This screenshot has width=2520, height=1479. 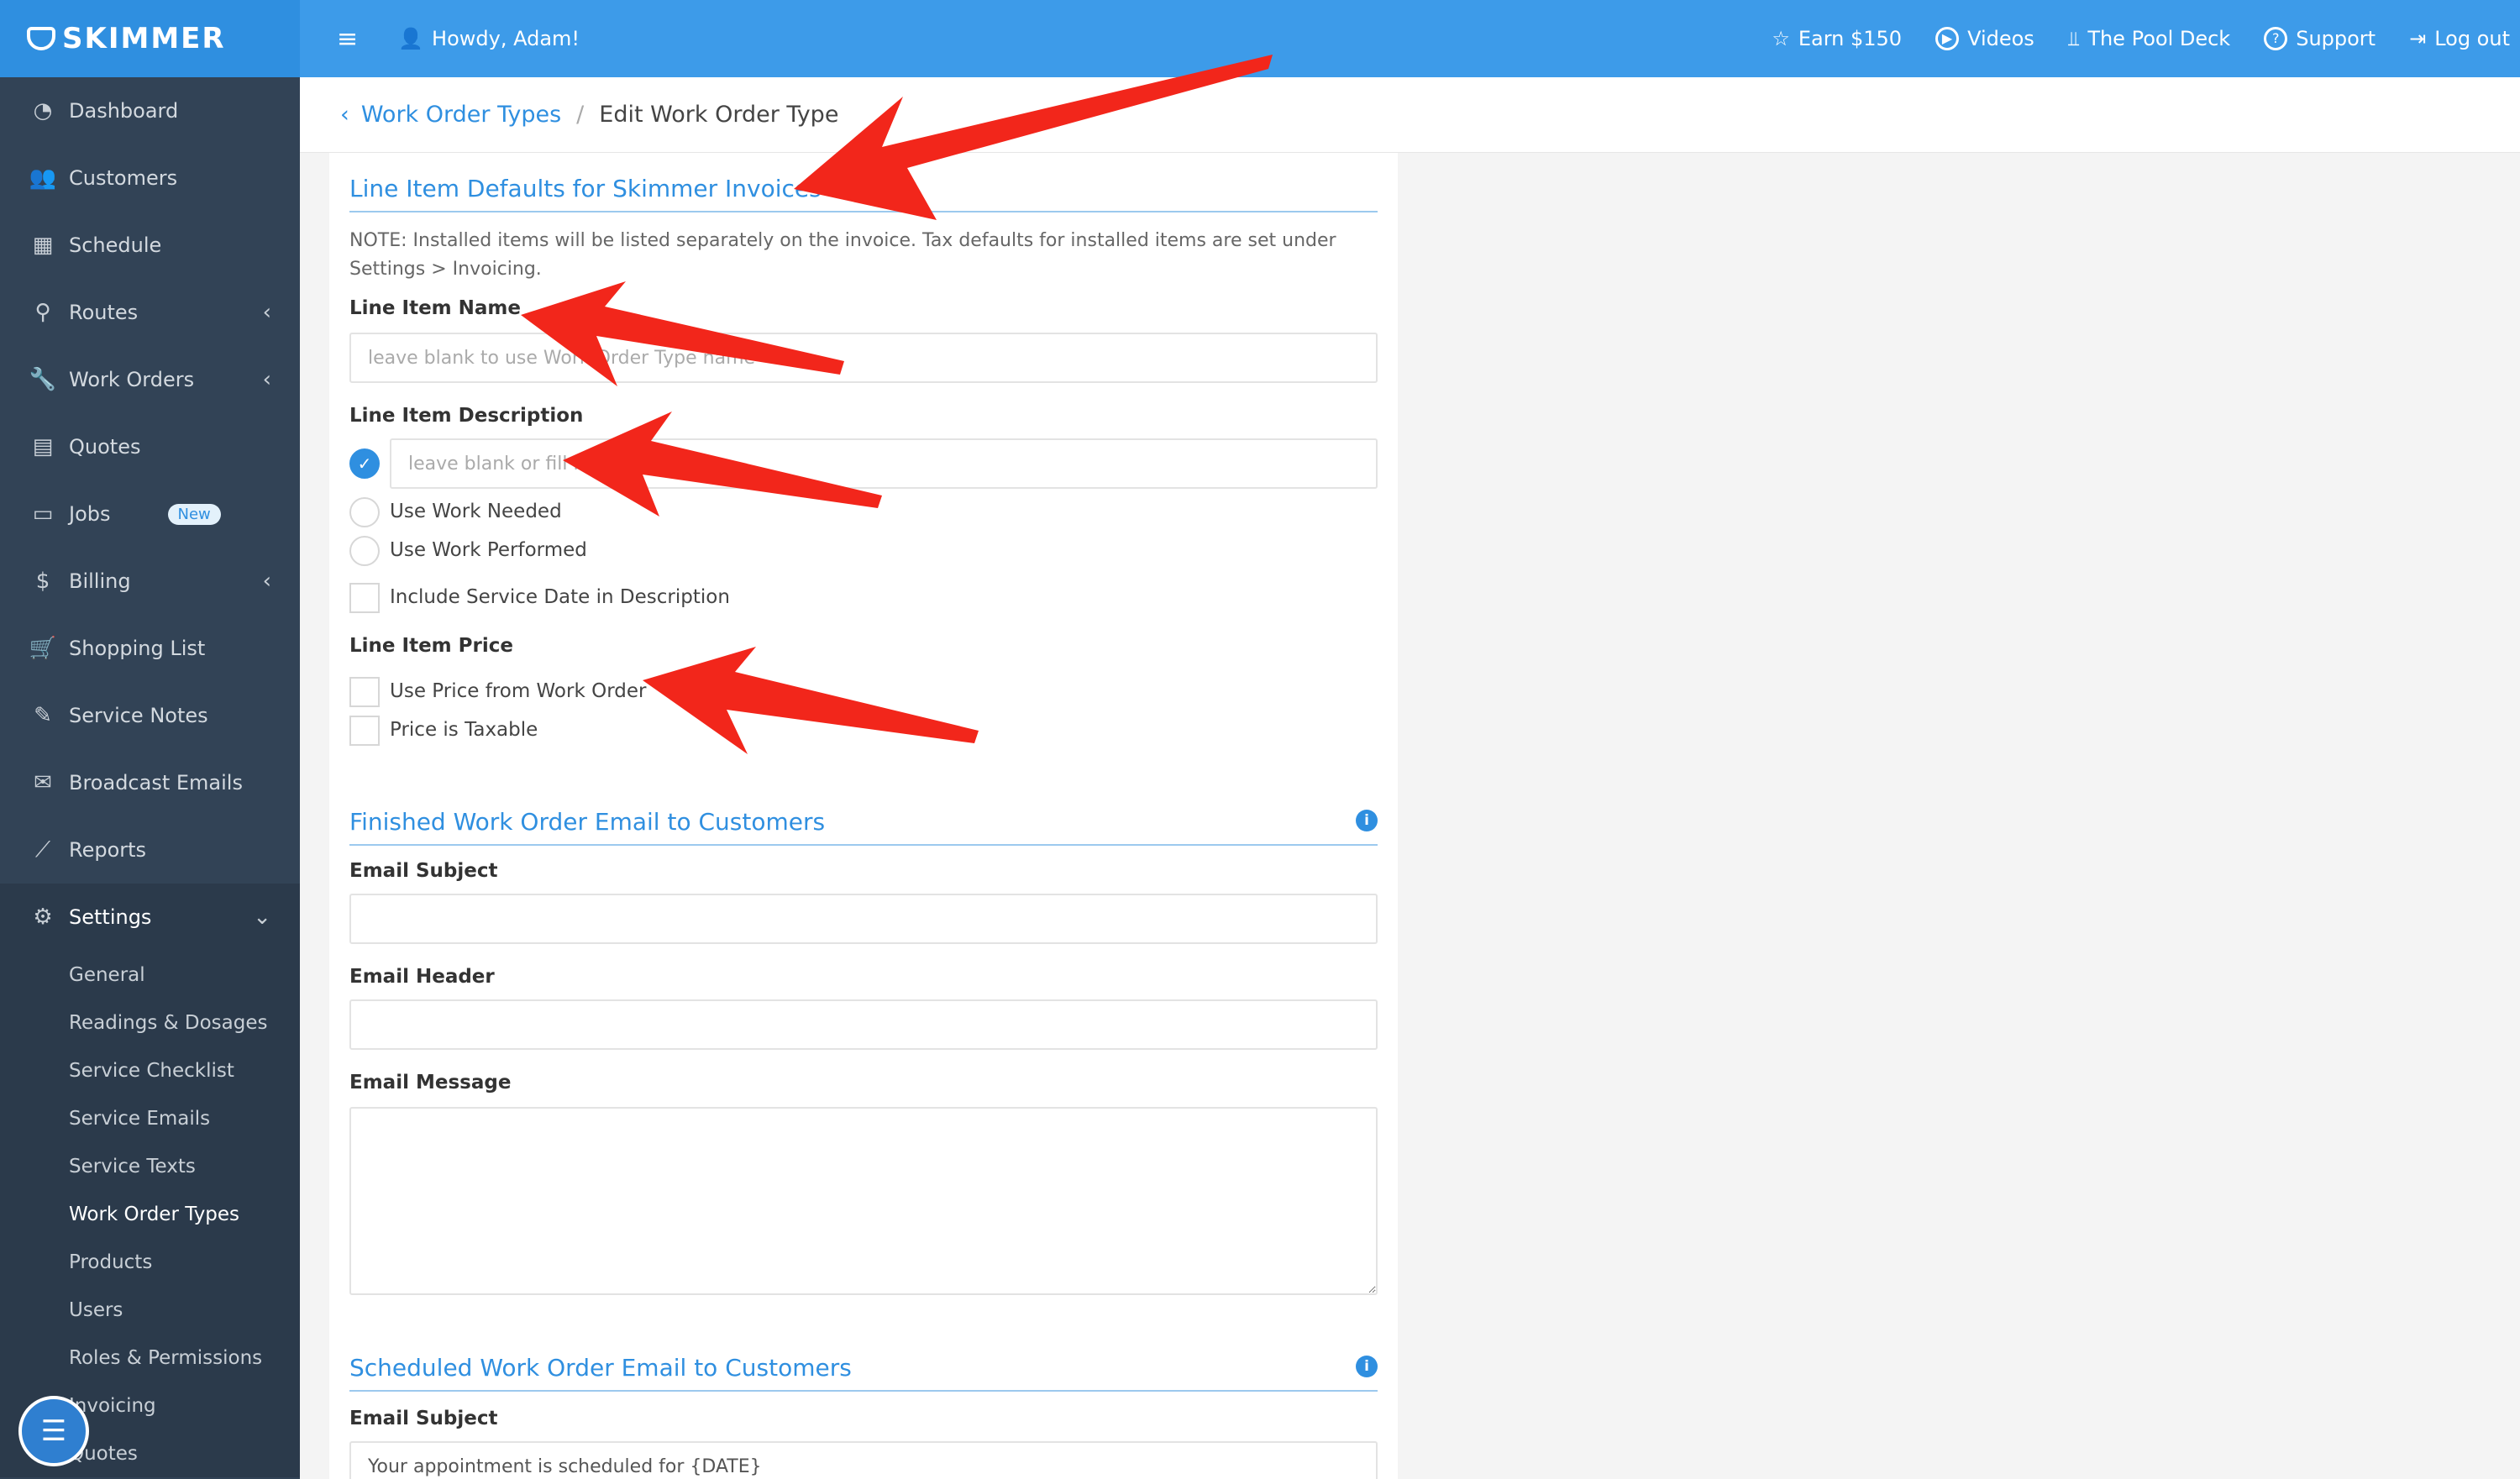 I want to click on line-item-name-label: Line Item Name, so click(x=435, y=308).